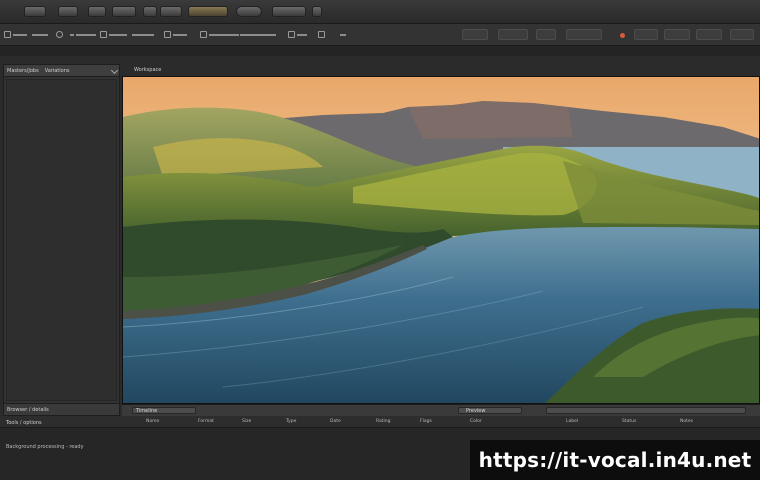 This screenshot has width=760, height=480. I want to click on app-bar, so click(380, 12).